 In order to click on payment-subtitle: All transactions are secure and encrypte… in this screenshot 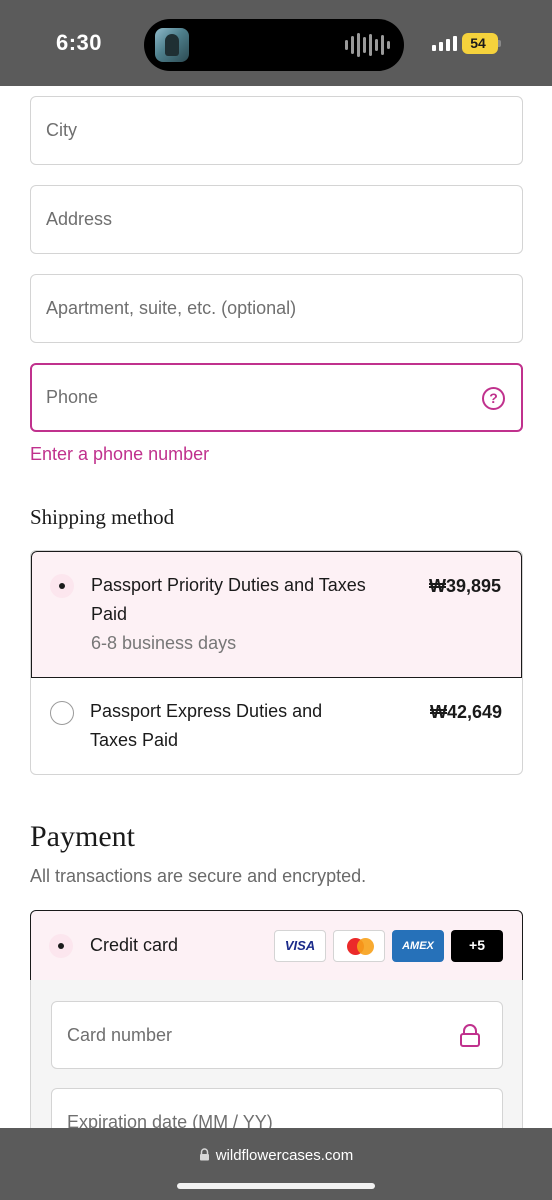, I will do `click(198, 876)`.